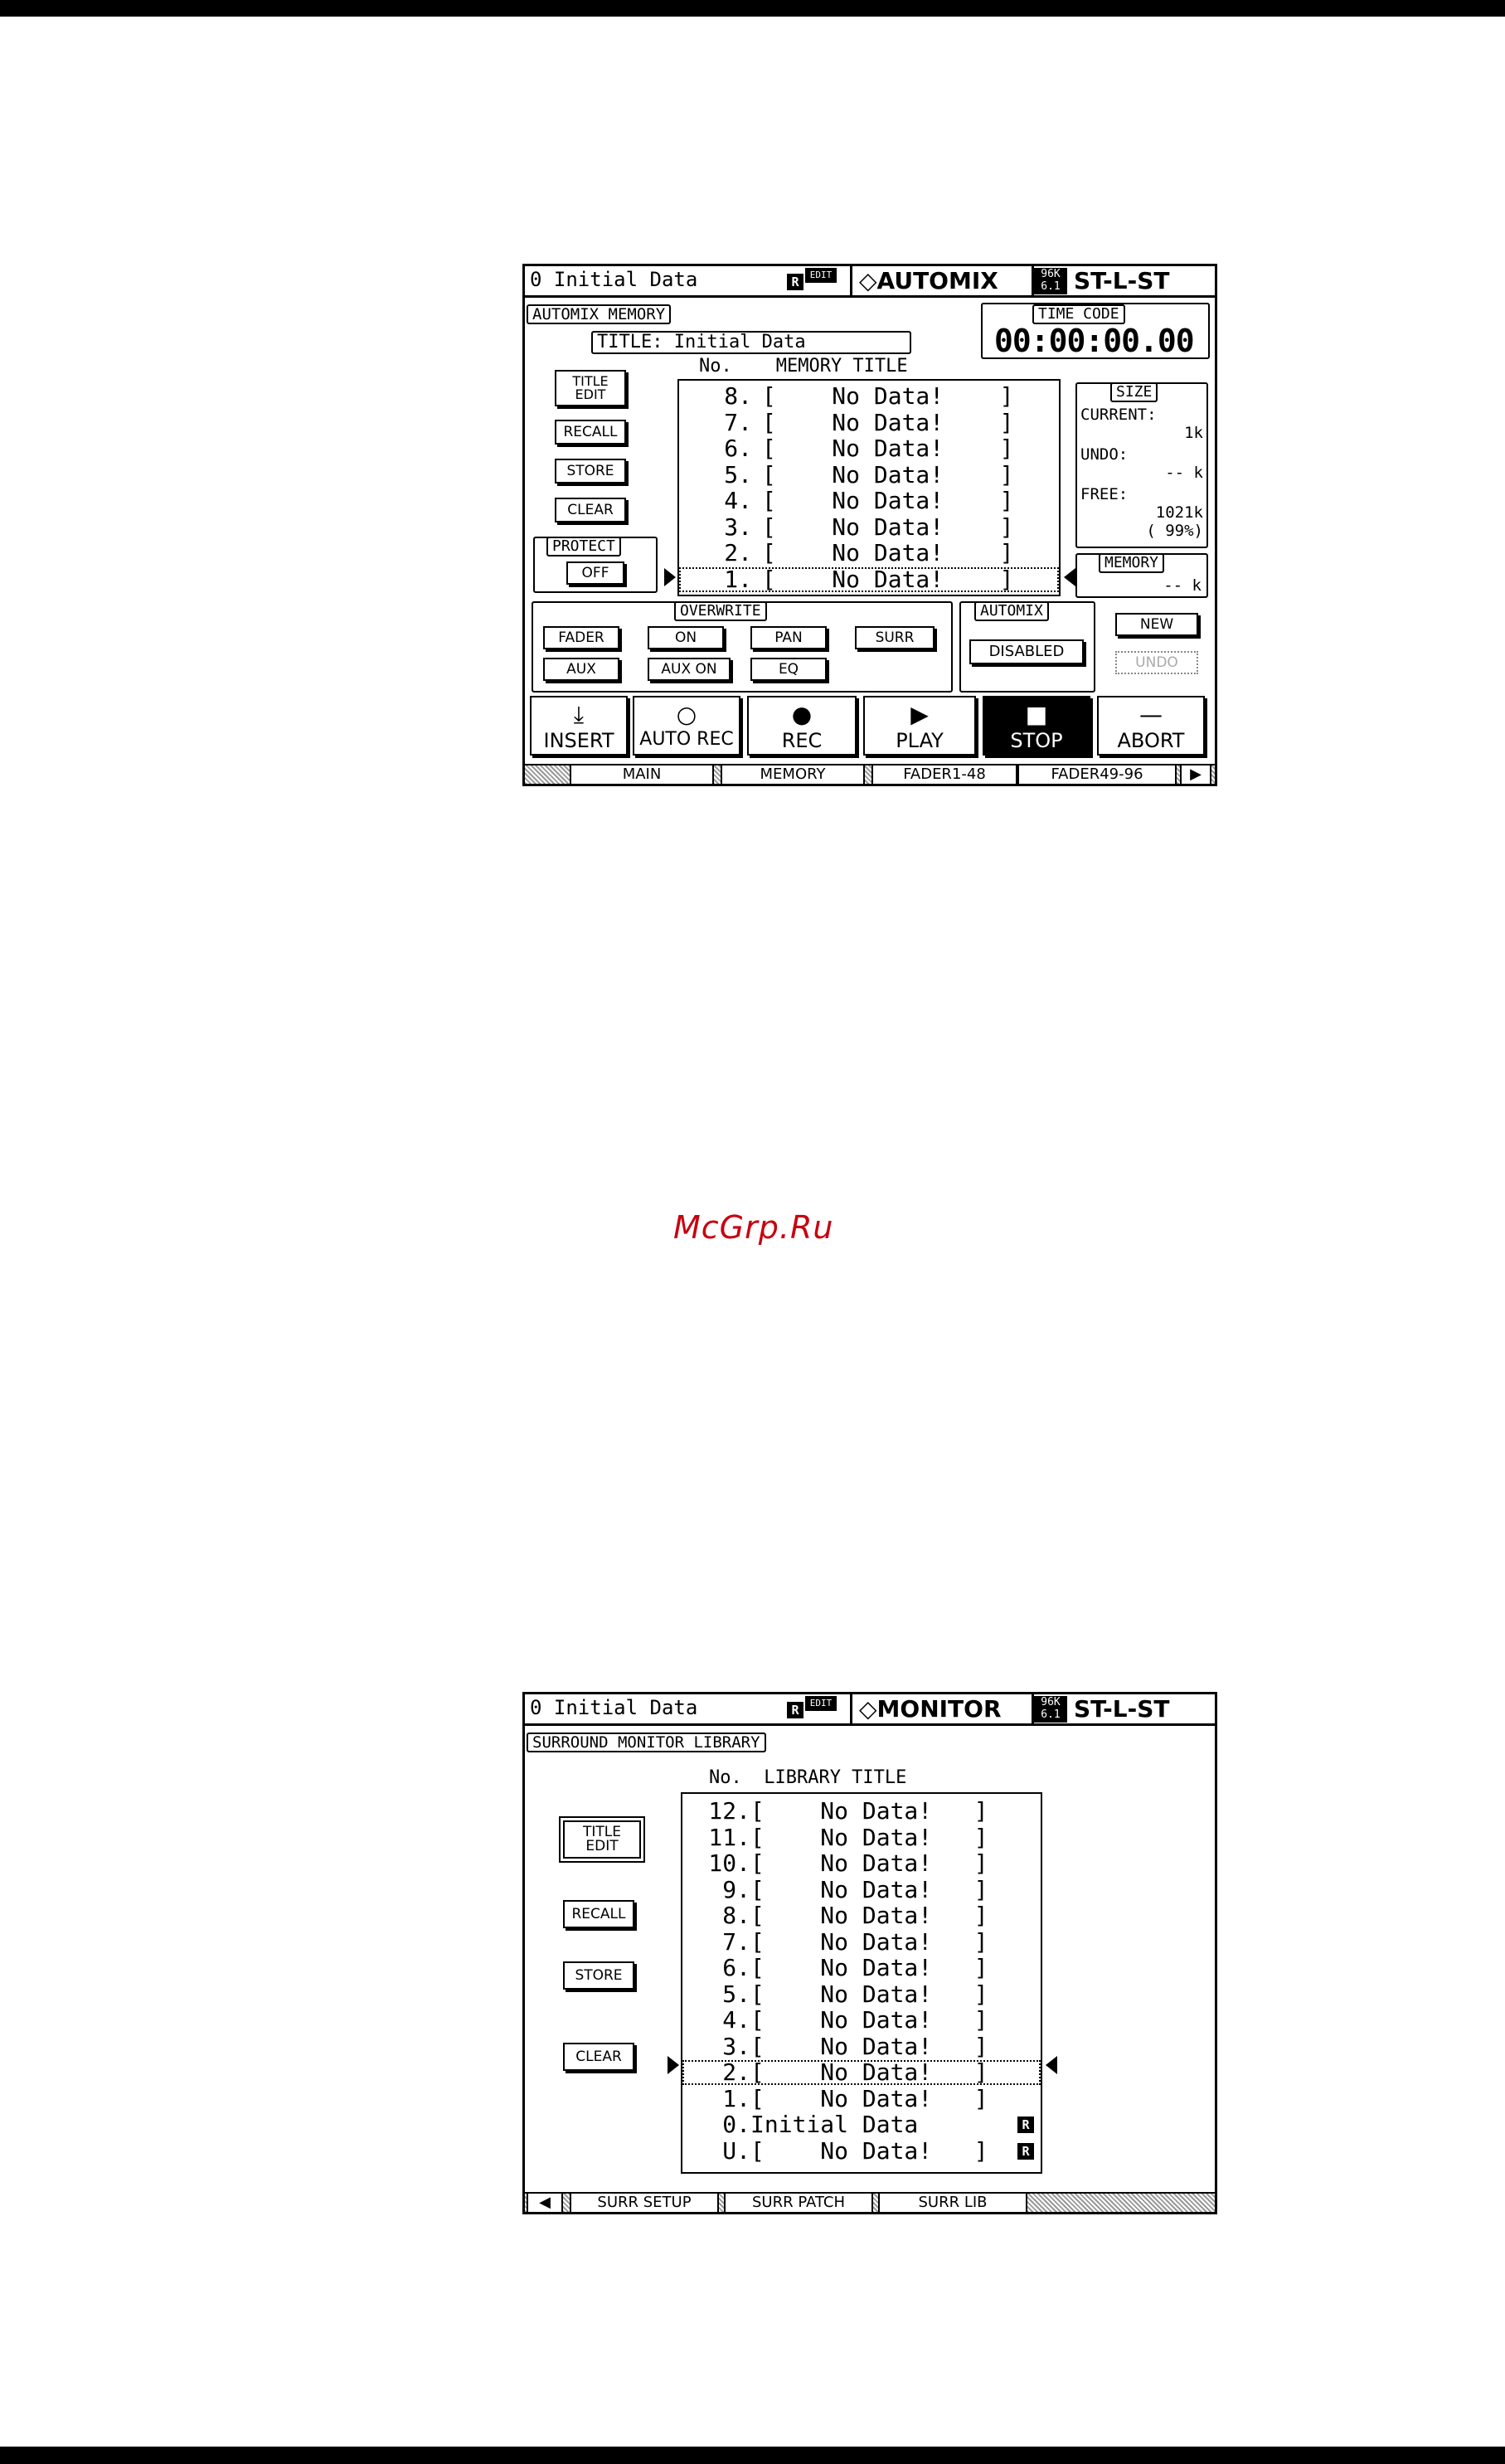  Describe the element at coordinates (1095, 341) in the screenshot. I see `time-code-value: 00:00:00.00` at that location.